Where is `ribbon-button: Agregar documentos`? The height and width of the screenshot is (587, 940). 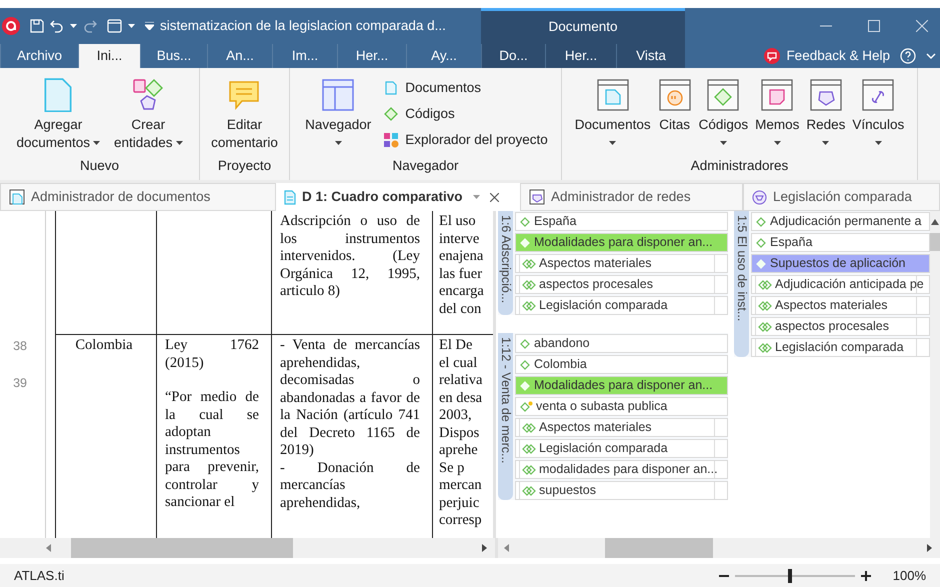 ribbon-button: Agregar documentos is located at coordinates (58, 114).